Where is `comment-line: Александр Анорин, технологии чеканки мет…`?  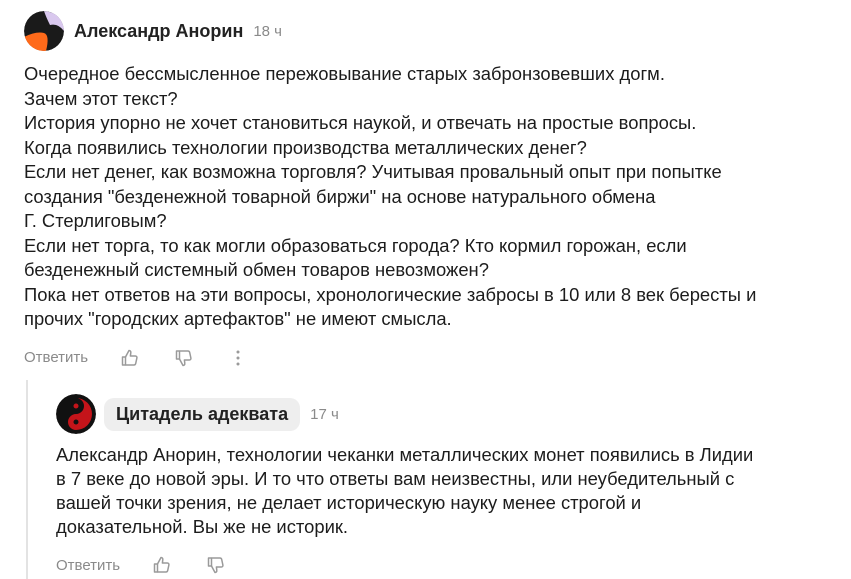 comment-line: Александр Анорин, технологии чеканки мет… is located at coordinates (405, 454).